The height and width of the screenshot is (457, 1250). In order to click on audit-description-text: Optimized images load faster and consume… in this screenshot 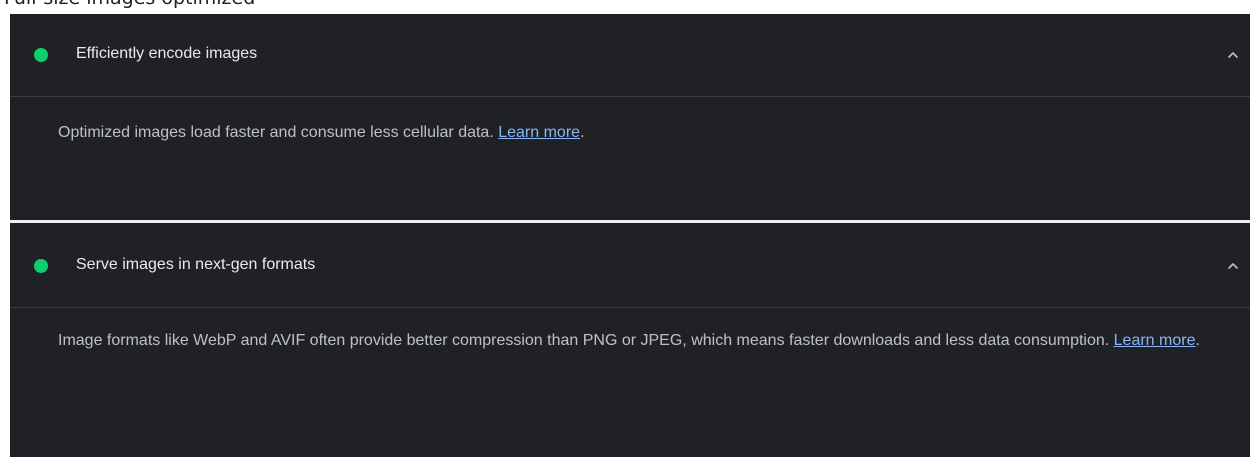, I will do `click(276, 132)`.